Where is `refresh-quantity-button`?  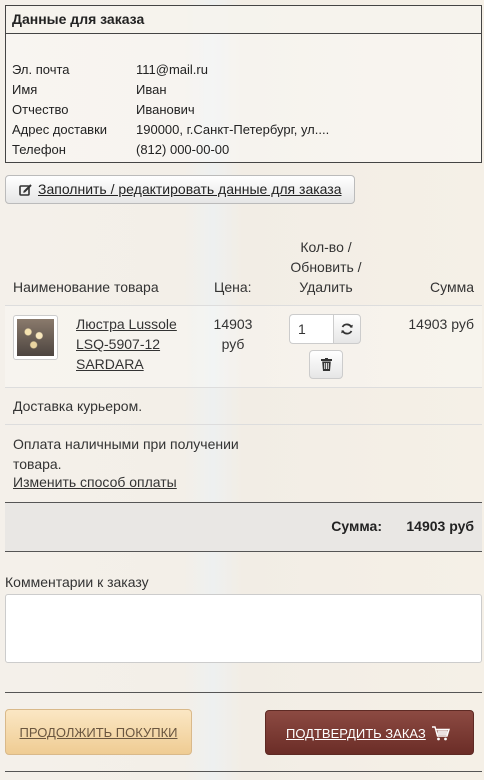 refresh-quantity-button is located at coordinates (347, 329).